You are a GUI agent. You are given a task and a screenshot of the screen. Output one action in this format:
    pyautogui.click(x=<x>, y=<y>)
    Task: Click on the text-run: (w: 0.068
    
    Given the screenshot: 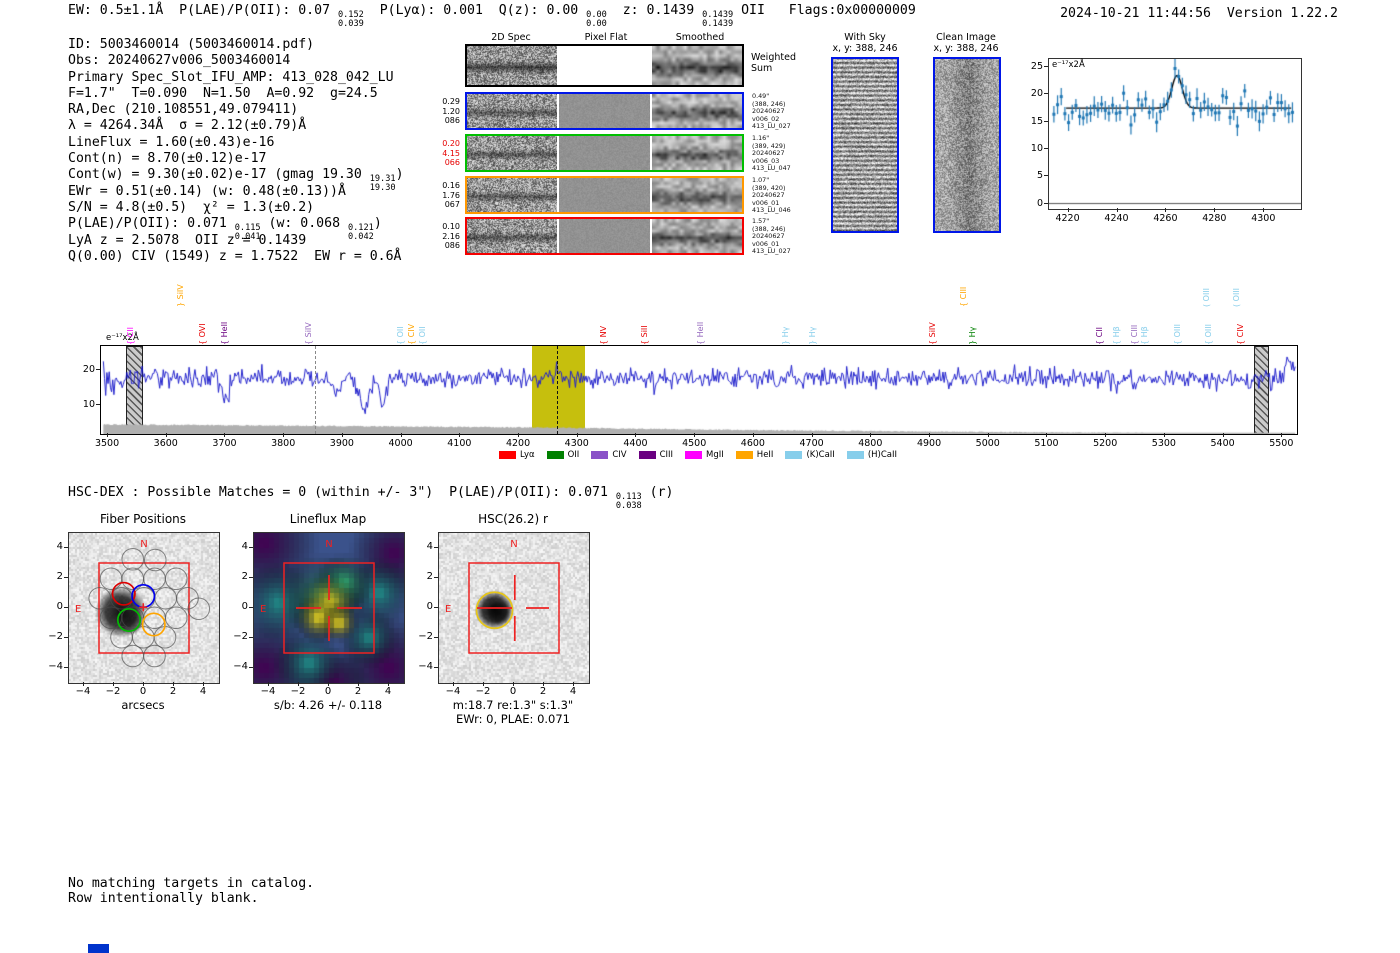 What is the action you would take?
    pyautogui.click(x=304, y=224)
    